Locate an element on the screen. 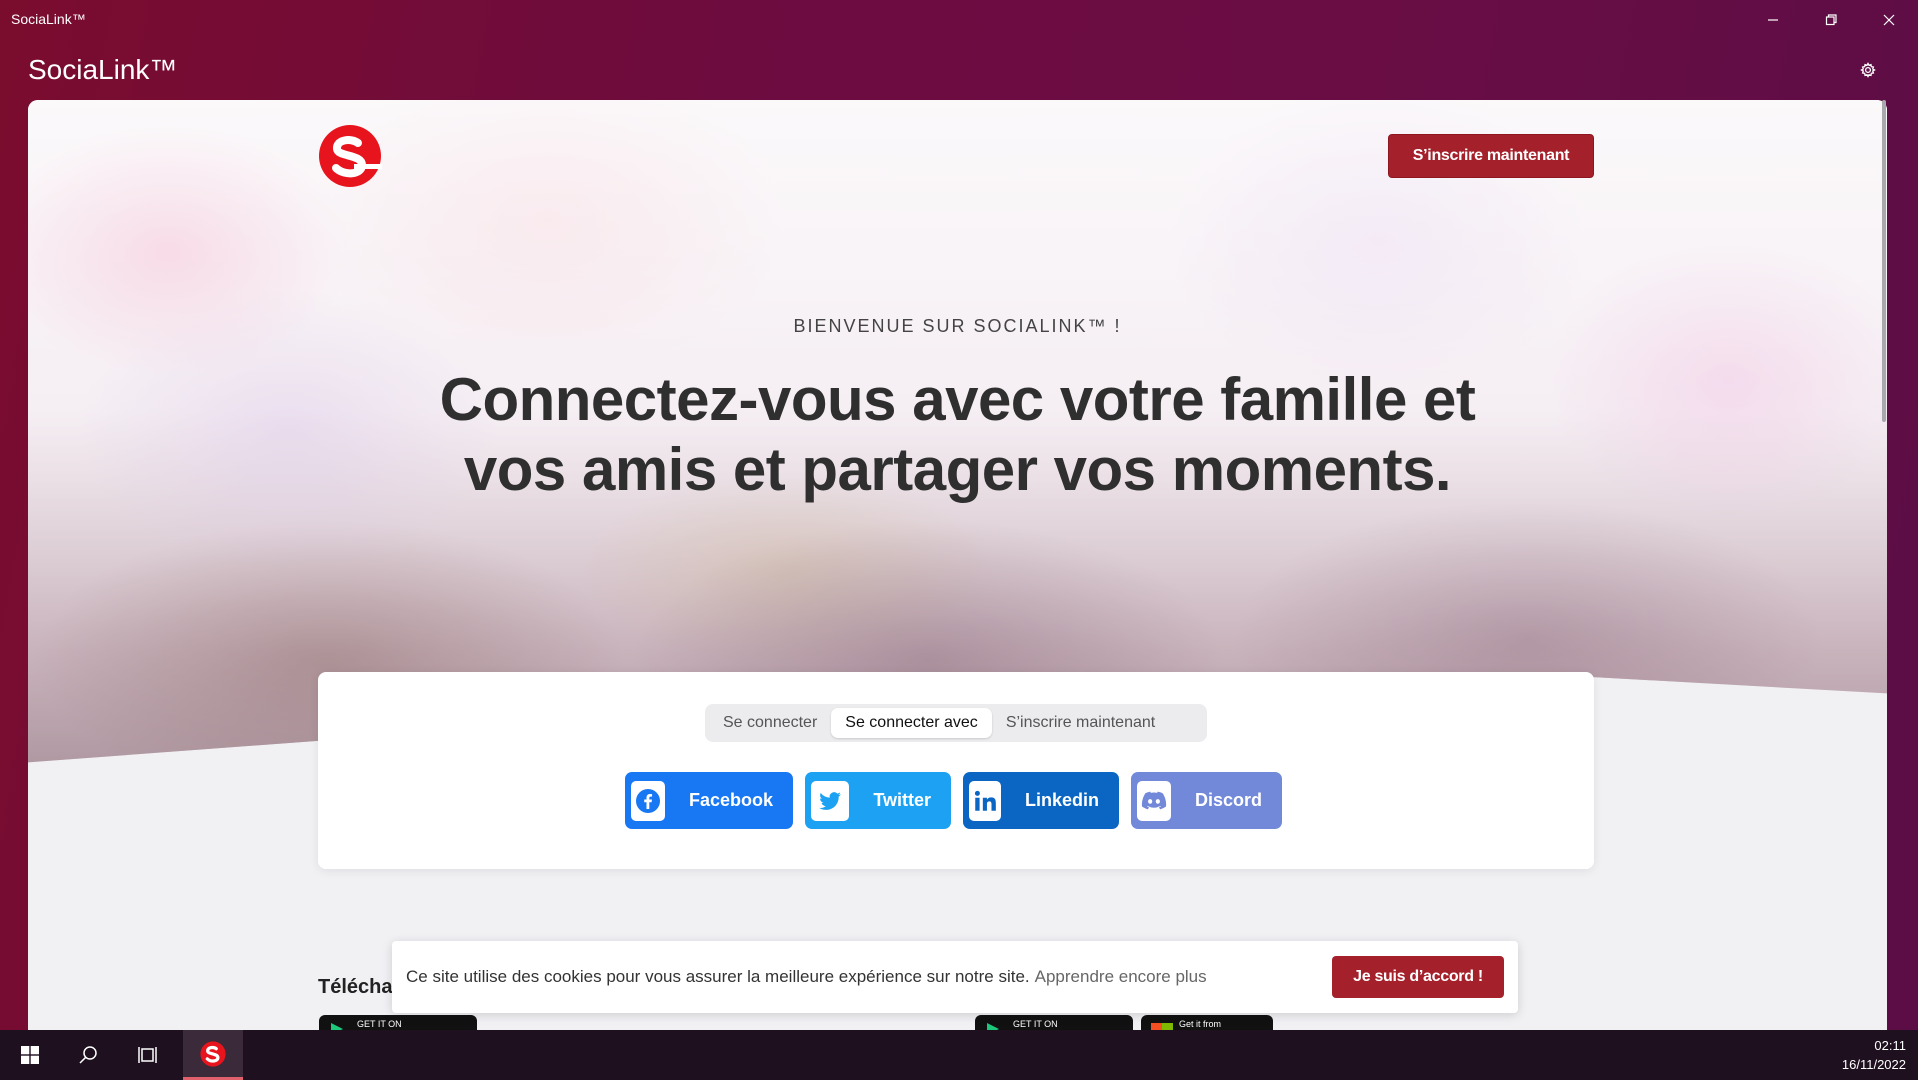 This screenshot has height=1080, width=1918. app-header: SociaLink™ is located at coordinates (959, 73).